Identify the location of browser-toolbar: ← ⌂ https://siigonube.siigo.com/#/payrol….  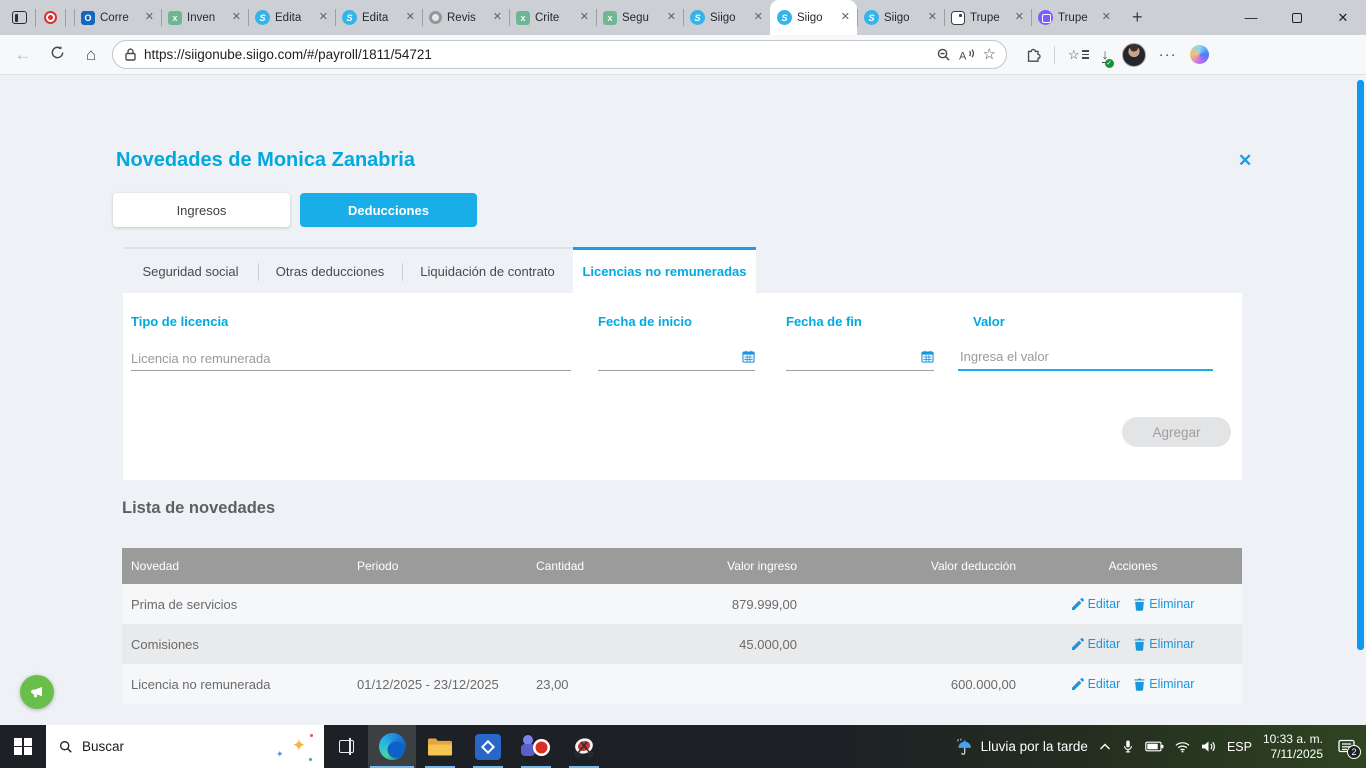
(683, 55).